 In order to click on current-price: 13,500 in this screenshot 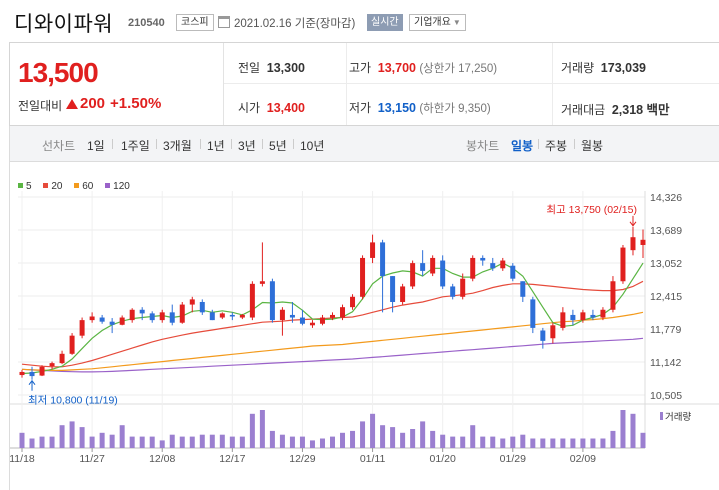, I will do `click(58, 72)`.